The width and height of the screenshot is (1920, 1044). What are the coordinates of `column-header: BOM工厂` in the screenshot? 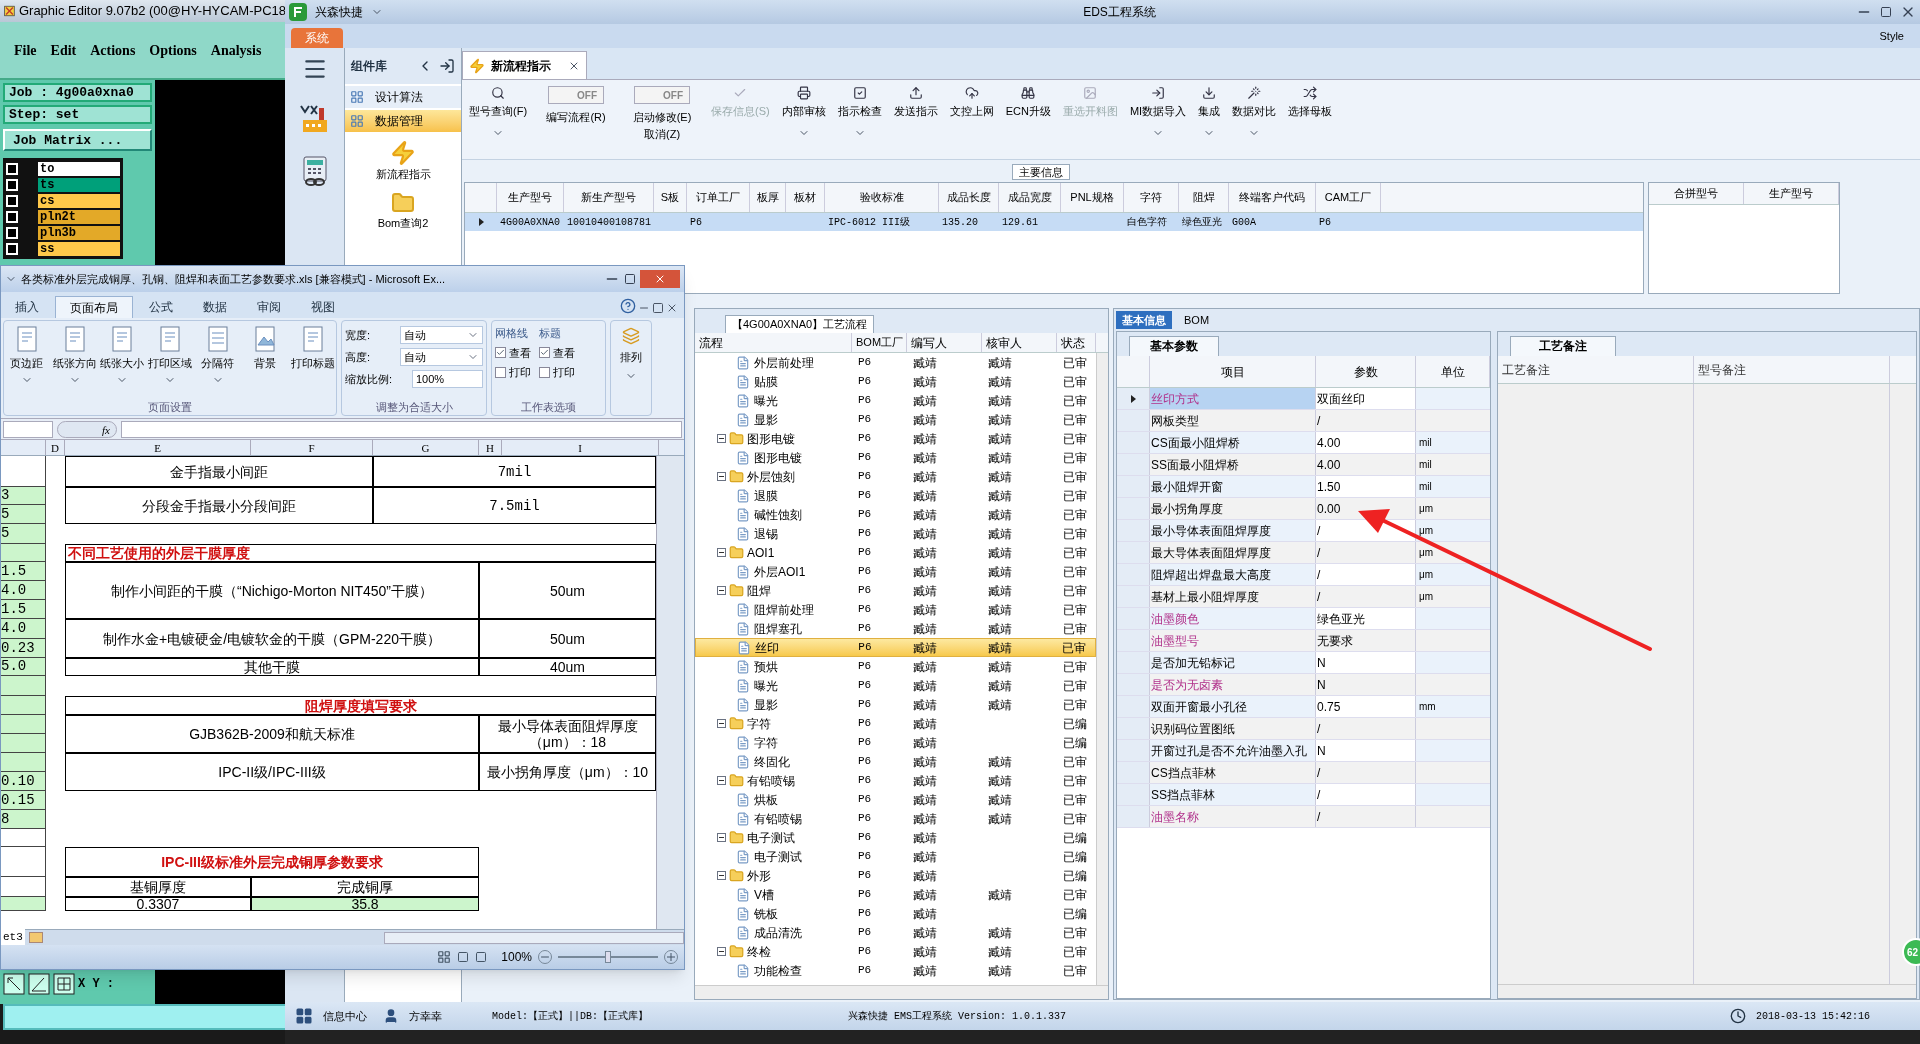 It's located at (879, 342).